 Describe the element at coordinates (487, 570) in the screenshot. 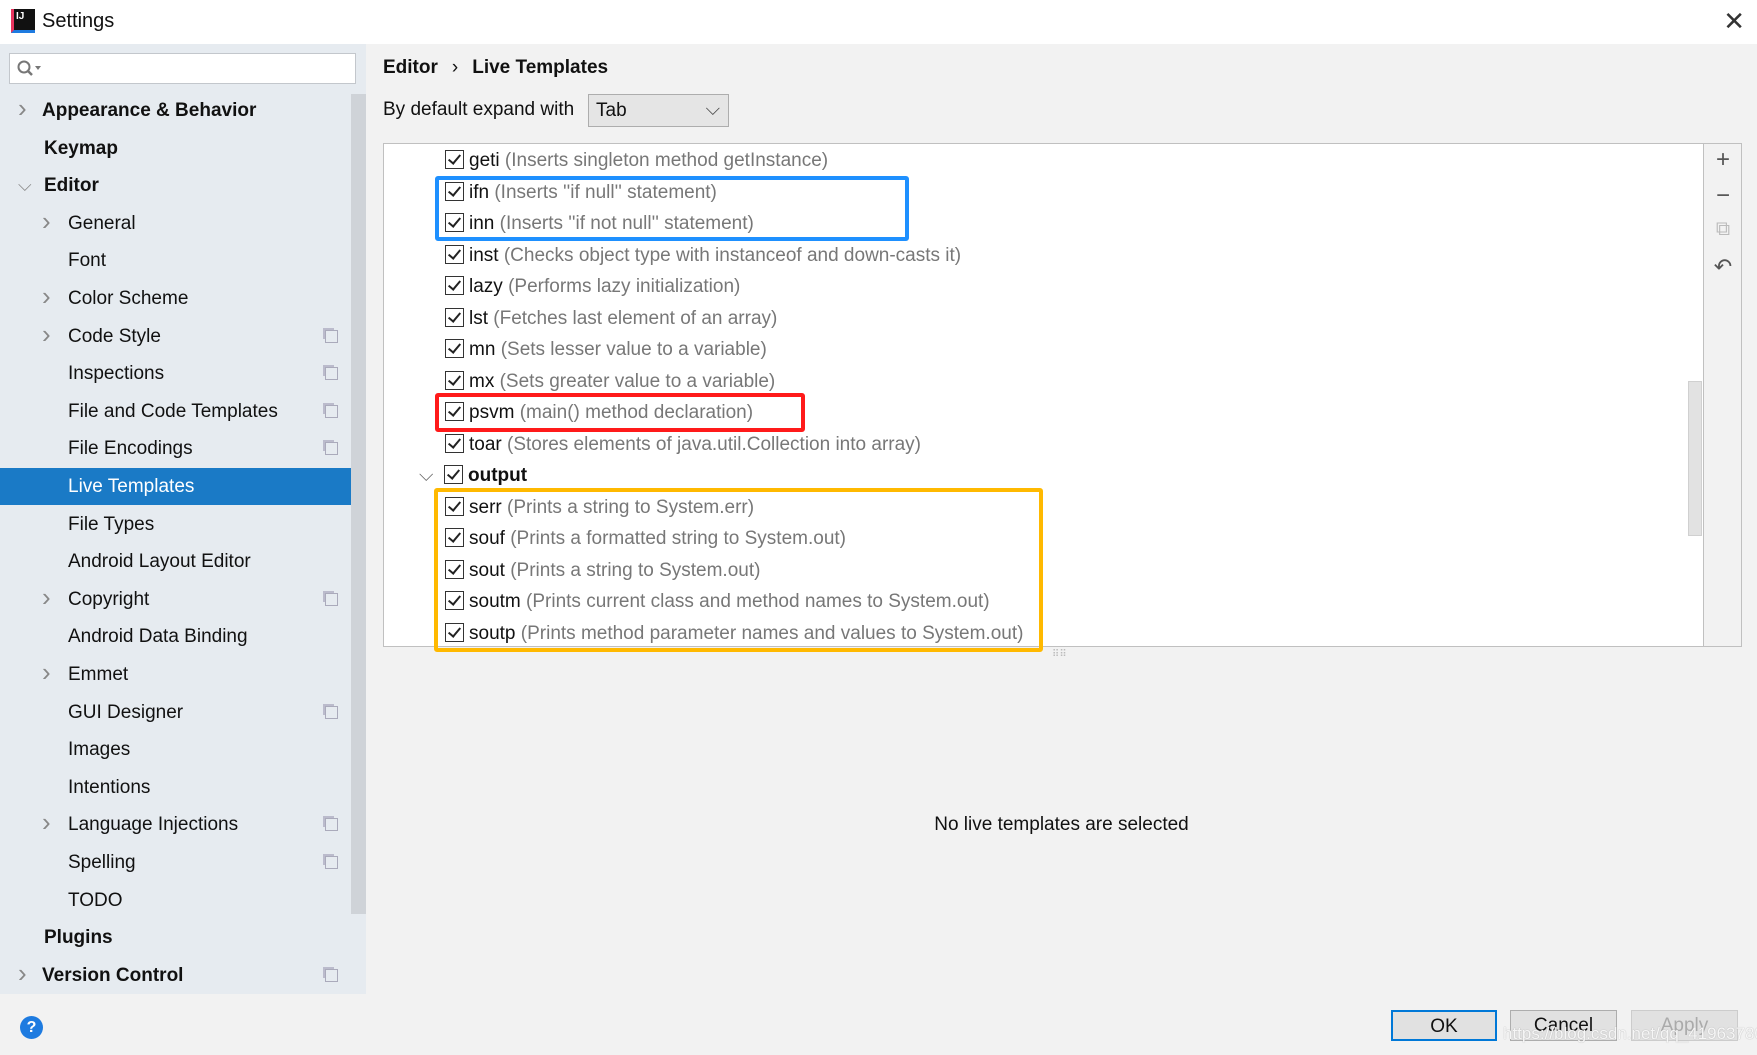

I see `template-abbreviation: sout` at that location.